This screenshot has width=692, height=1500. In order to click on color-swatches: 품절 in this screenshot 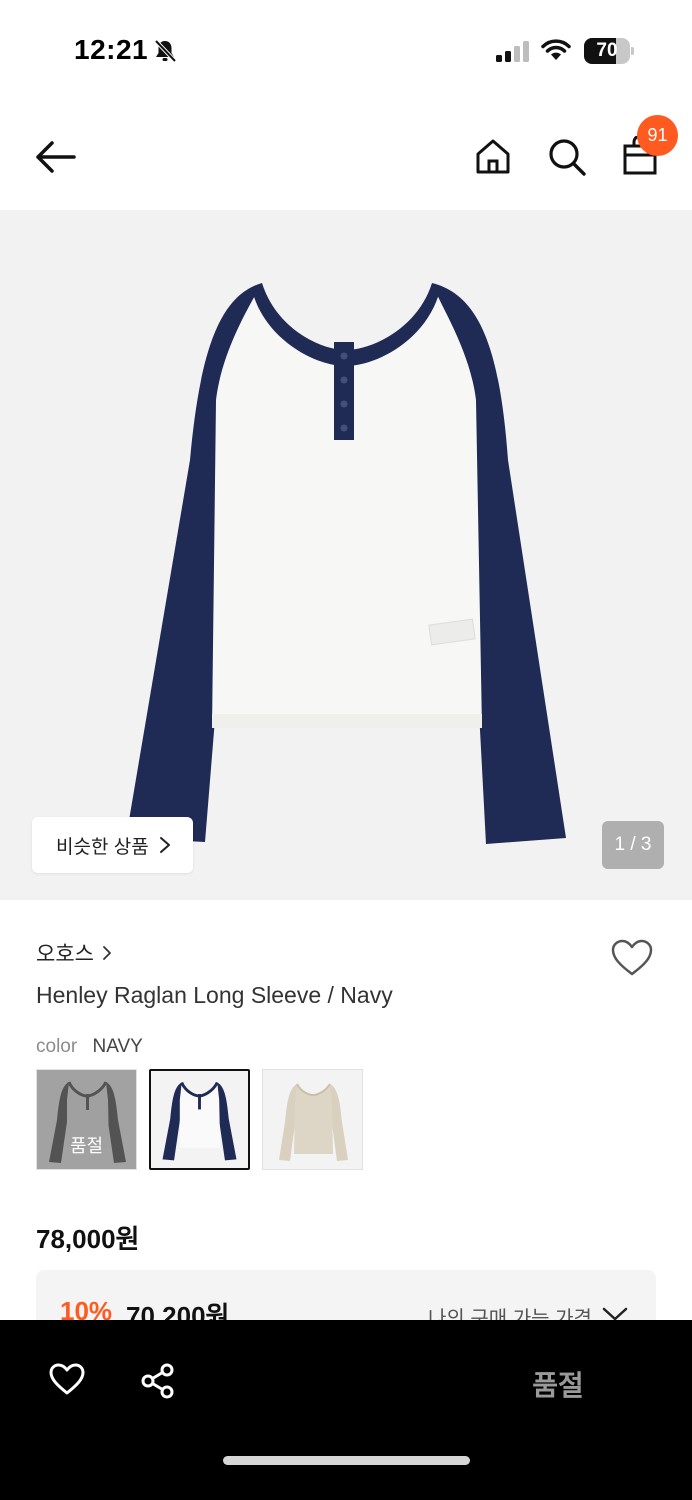, I will do `click(199, 1119)`.